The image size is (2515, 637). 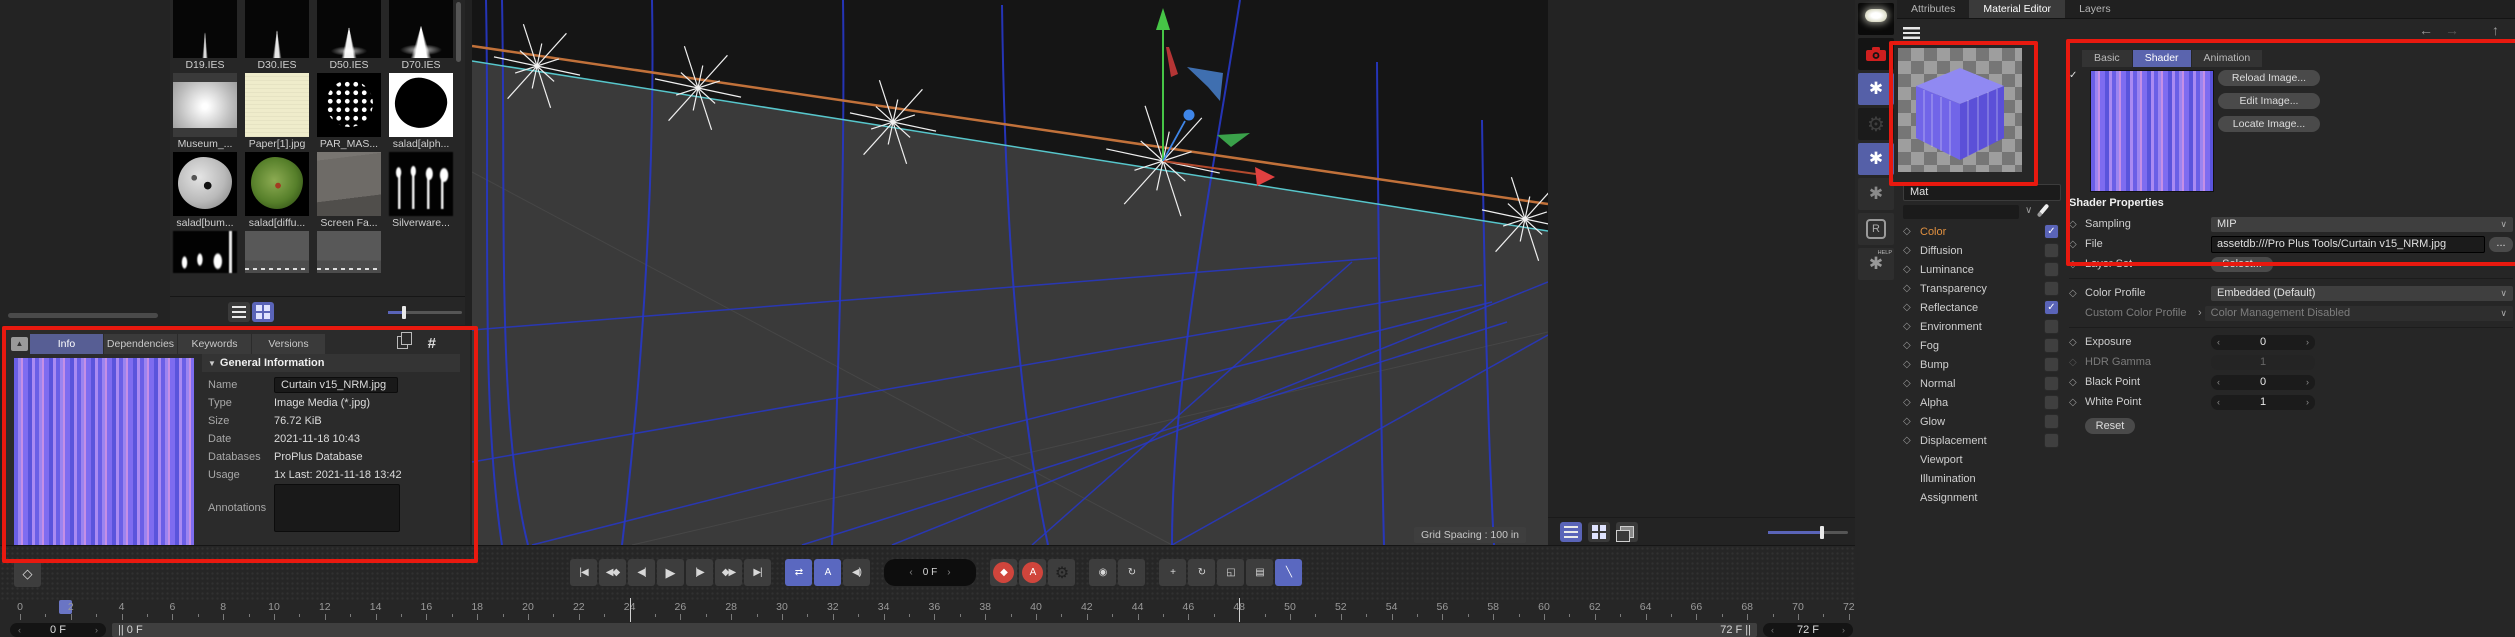 I want to click on transport.buttons.7.name: ‹ ⇄ ›, so click(x=798, y=572).